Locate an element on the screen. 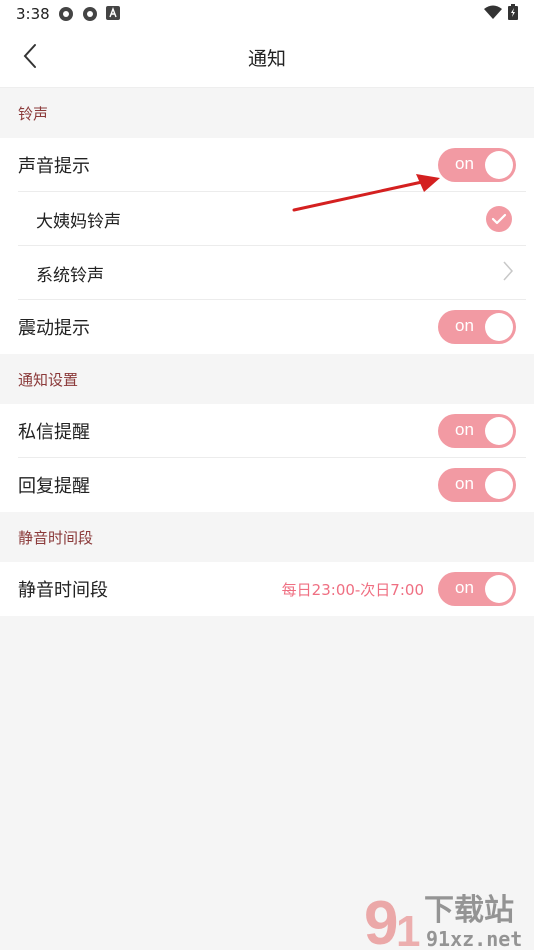 The width and height of the screenshot is (534, 950). quiet-hours-range: 每日23:00-次日7:00 is located at coordinates (353, 589).